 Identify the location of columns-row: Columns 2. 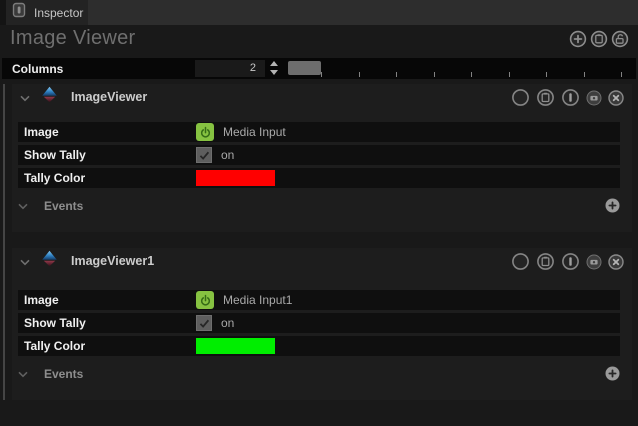
(319, 68).